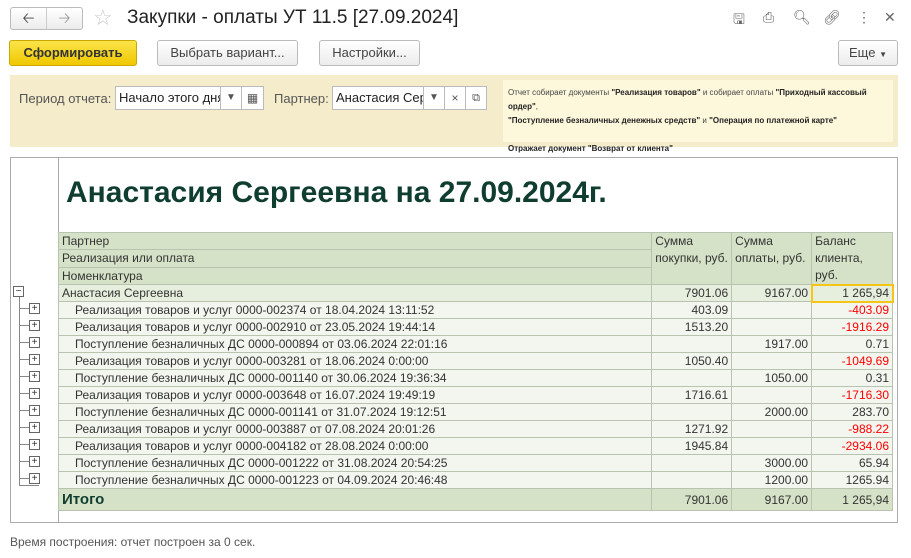 Image resolution: width=911 pixels, height=558 pixels. What do you see at coordinates (705, 120) in the screenshot?
I see `note-text: и` at bounding box center [705, 120].